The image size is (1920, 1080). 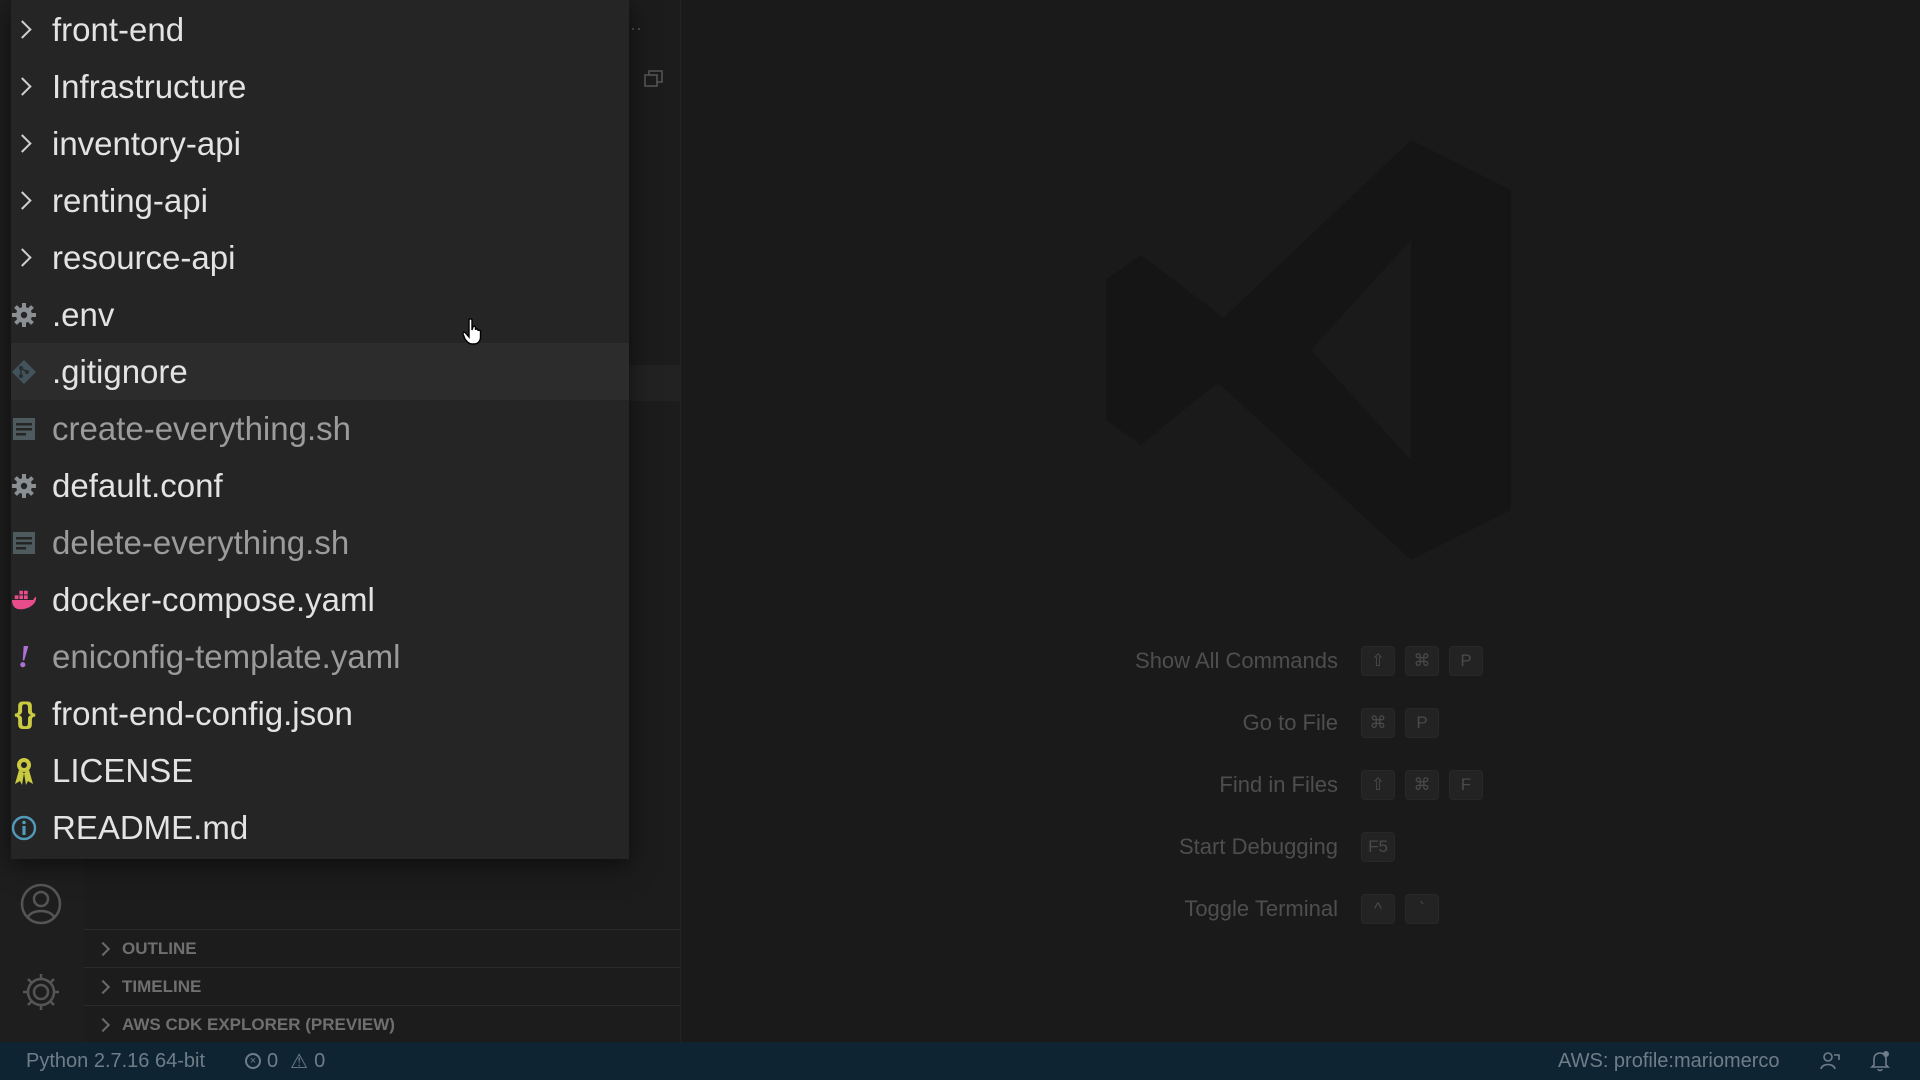 What do you see at coordinates (258, 1024) in the screenshot?
I see `cdk-explorer-title: AWS CDK EXPLORER (PREVIEW)` at bounding box center [258, 1024].